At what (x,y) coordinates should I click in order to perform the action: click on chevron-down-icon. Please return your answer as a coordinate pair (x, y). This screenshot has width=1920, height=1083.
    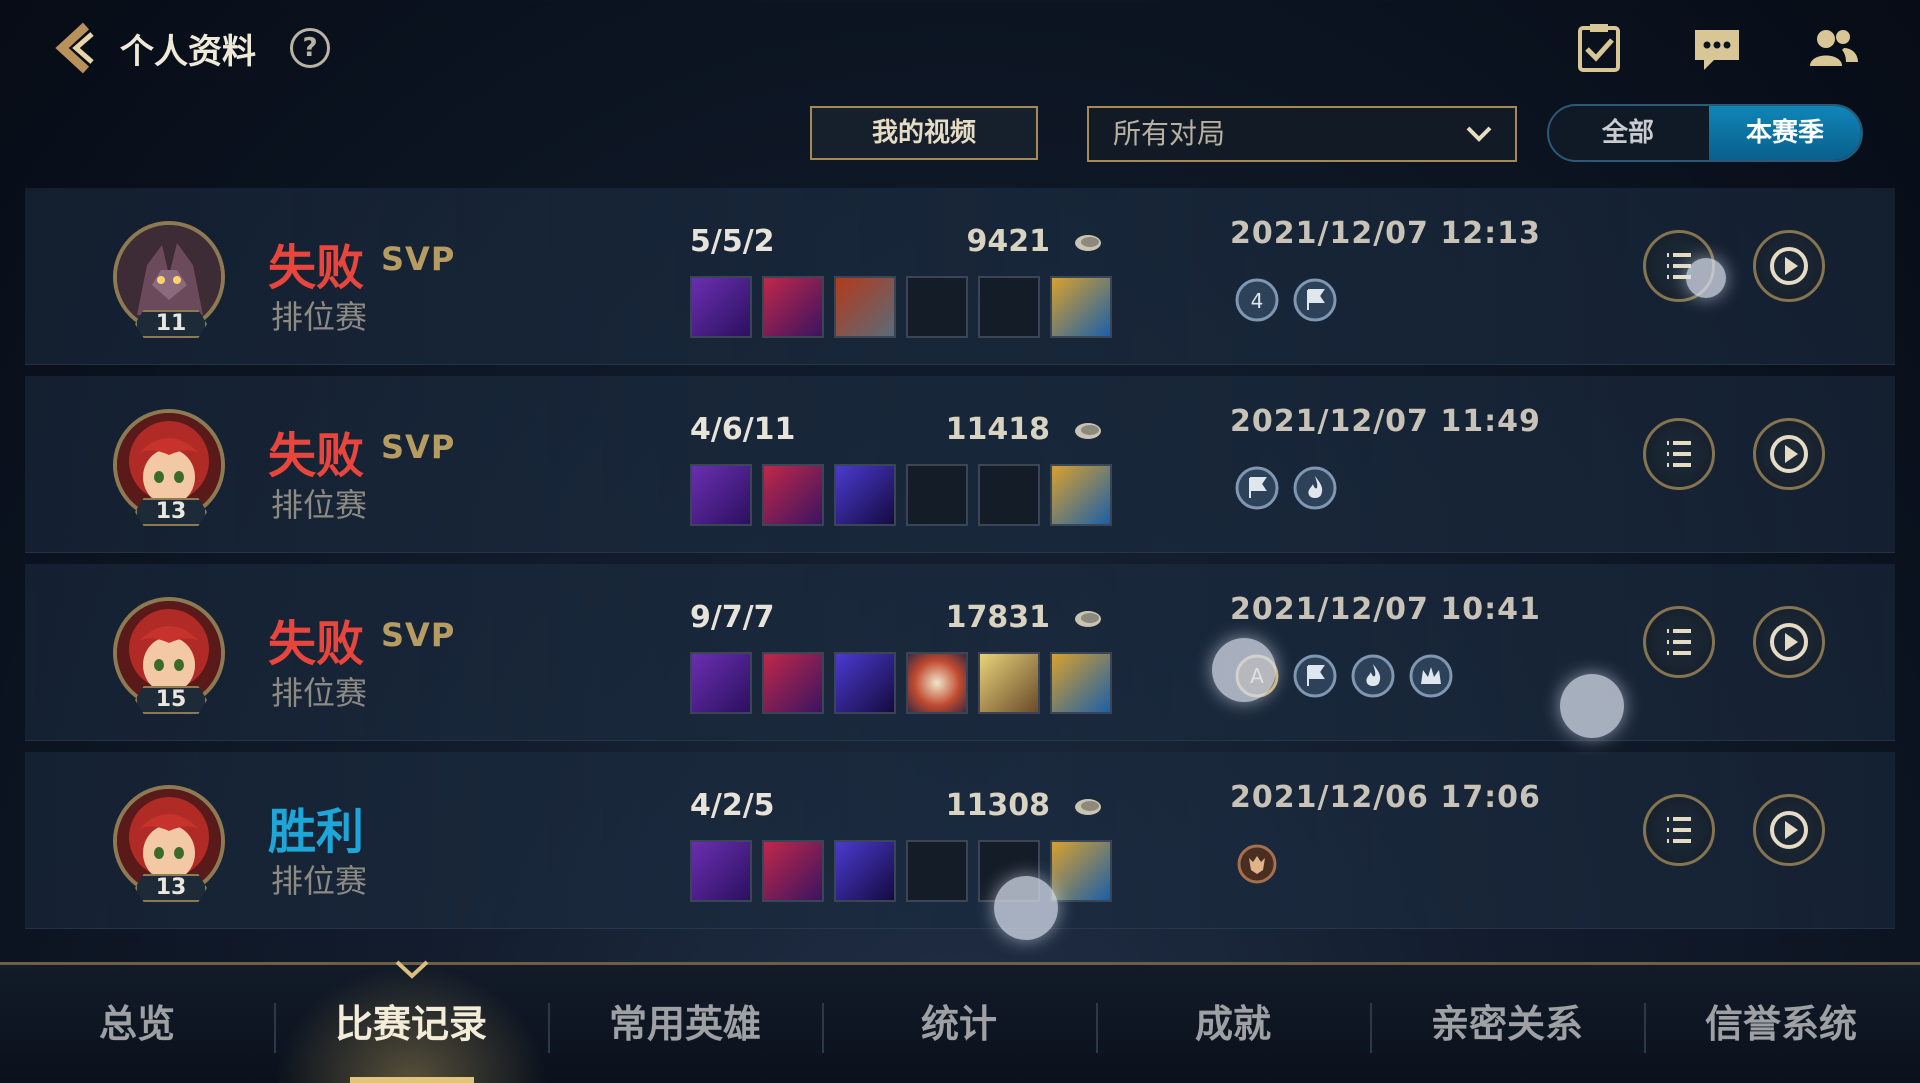
    Looking at the image, I should click on (1479, 134).